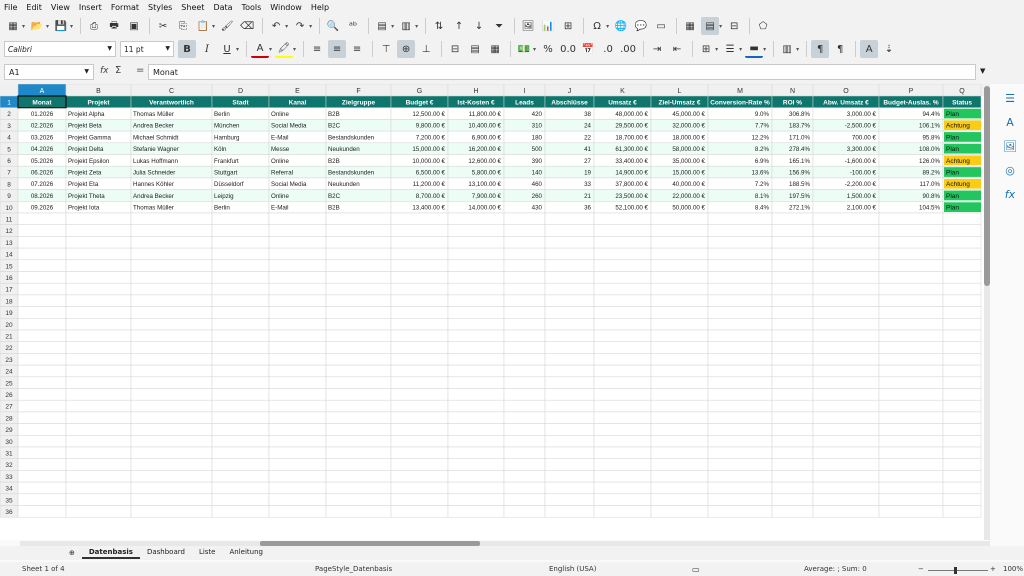 The image size is (1024, 576). Describe the element at coordinates (495, 49) in the screenshot. I see `unmerge-icon: ▦` at that location.